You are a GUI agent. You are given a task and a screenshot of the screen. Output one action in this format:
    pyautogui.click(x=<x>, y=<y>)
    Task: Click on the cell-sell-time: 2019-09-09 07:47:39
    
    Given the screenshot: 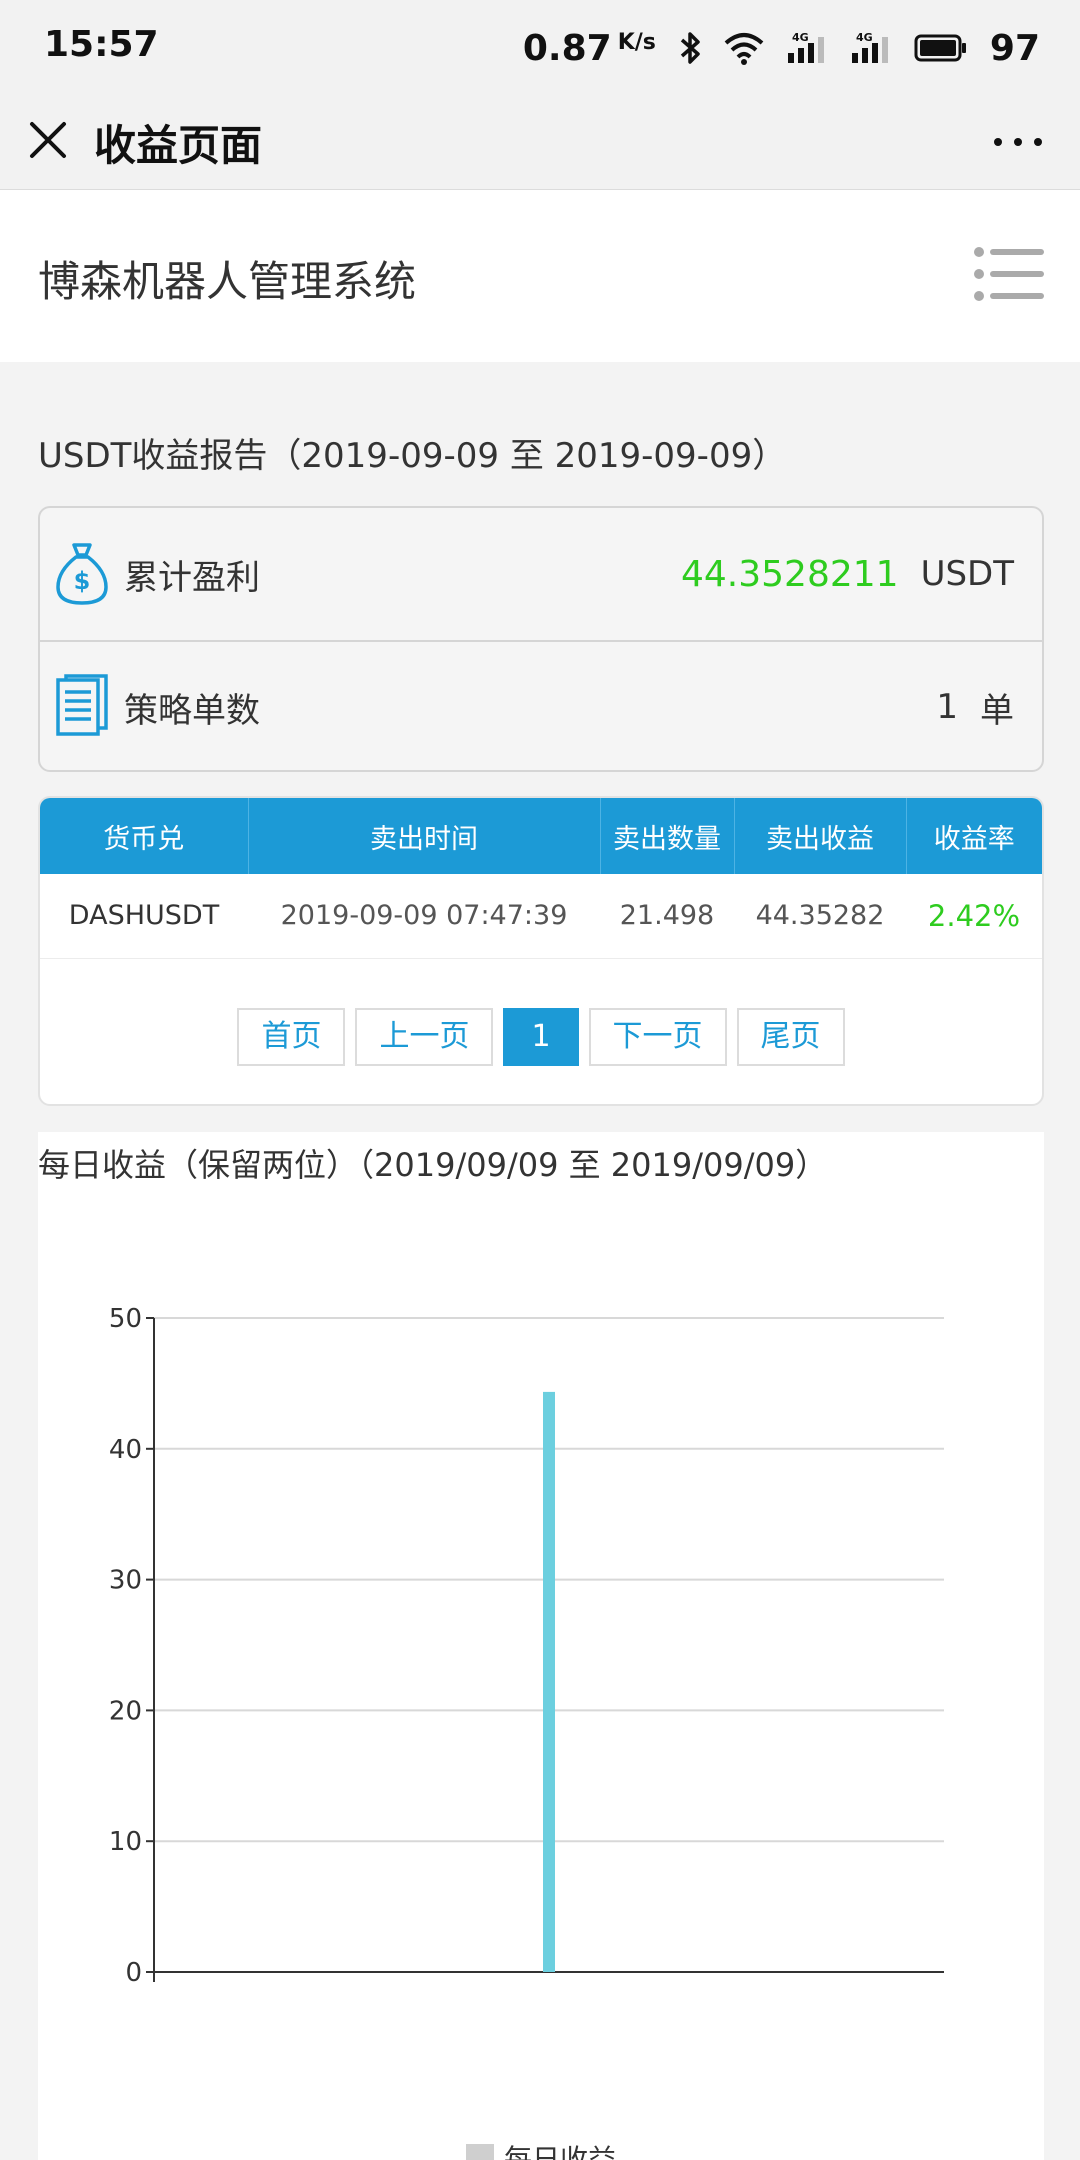 What is the action you would take?
    pyautogui.click(x=424, y=916)
    